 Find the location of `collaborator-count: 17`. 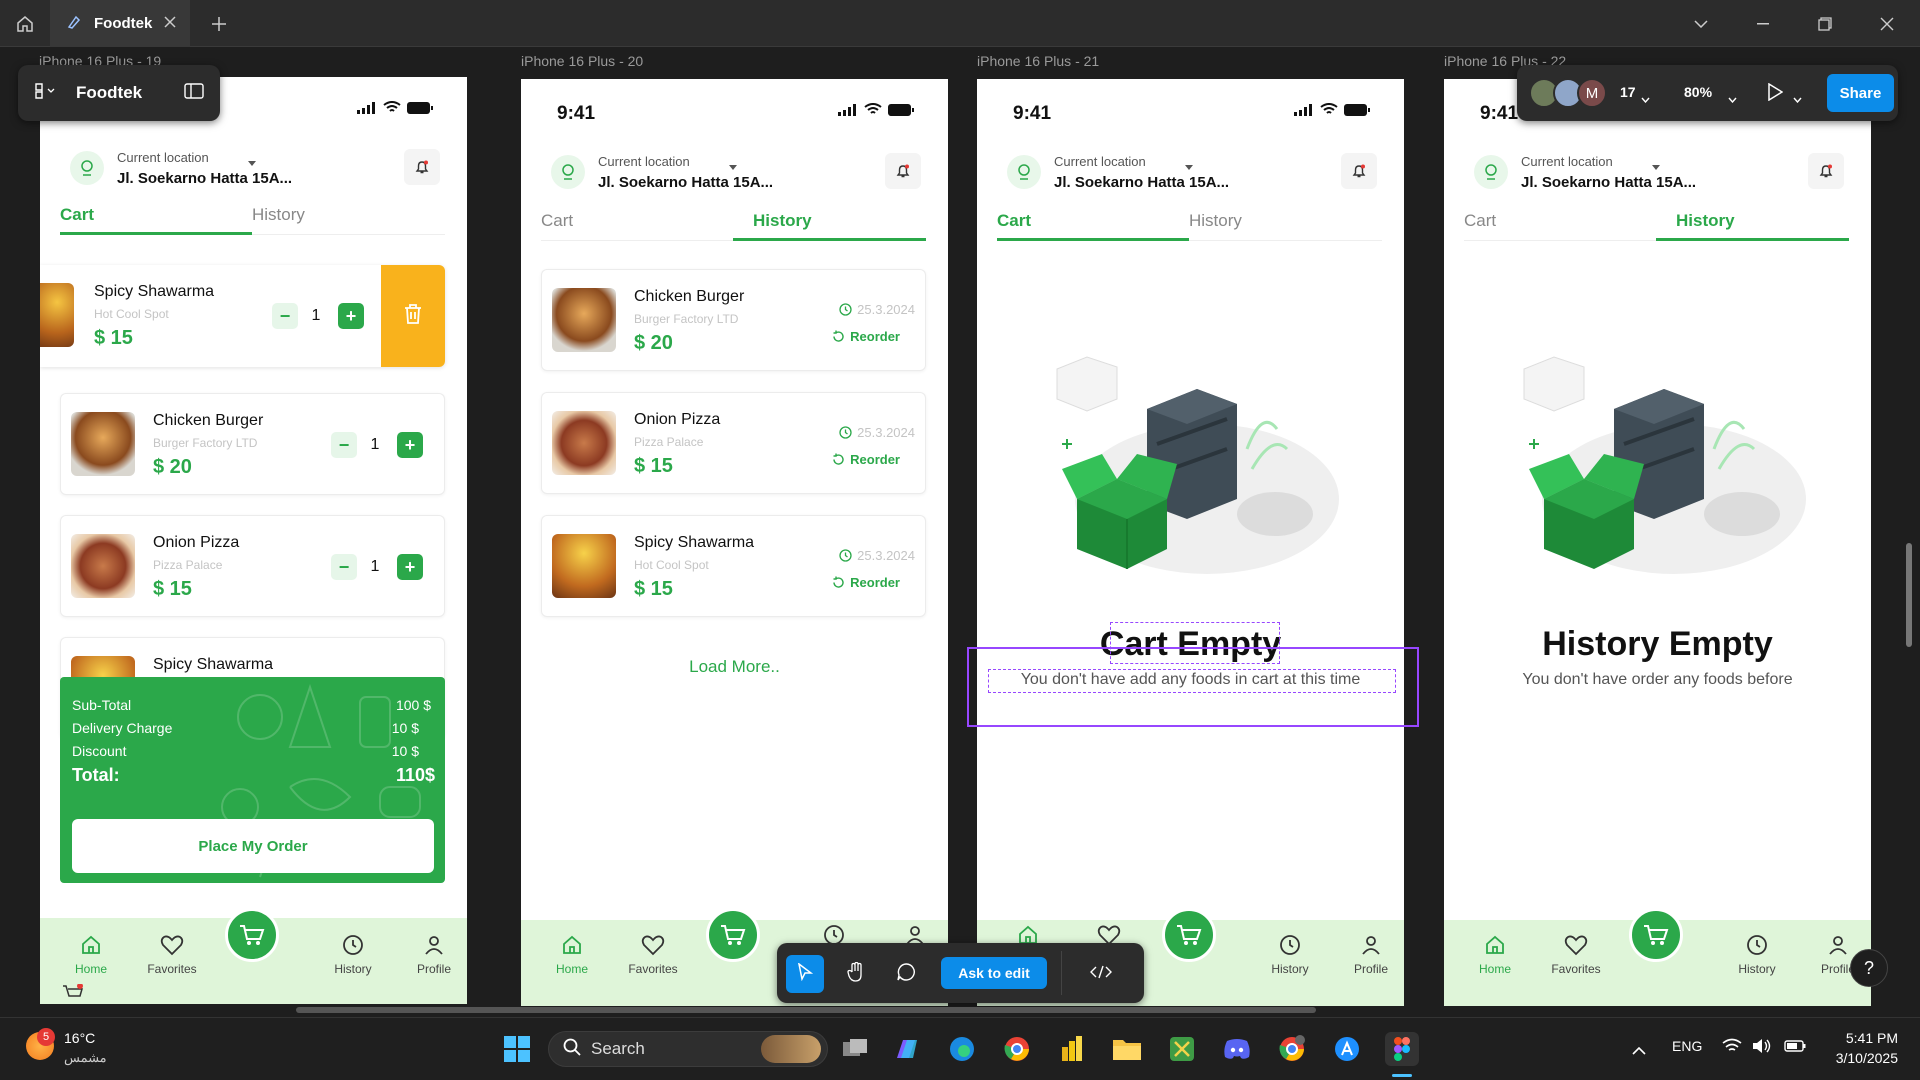

collaborator-count: 17 is located at coordinates (1628, 92).